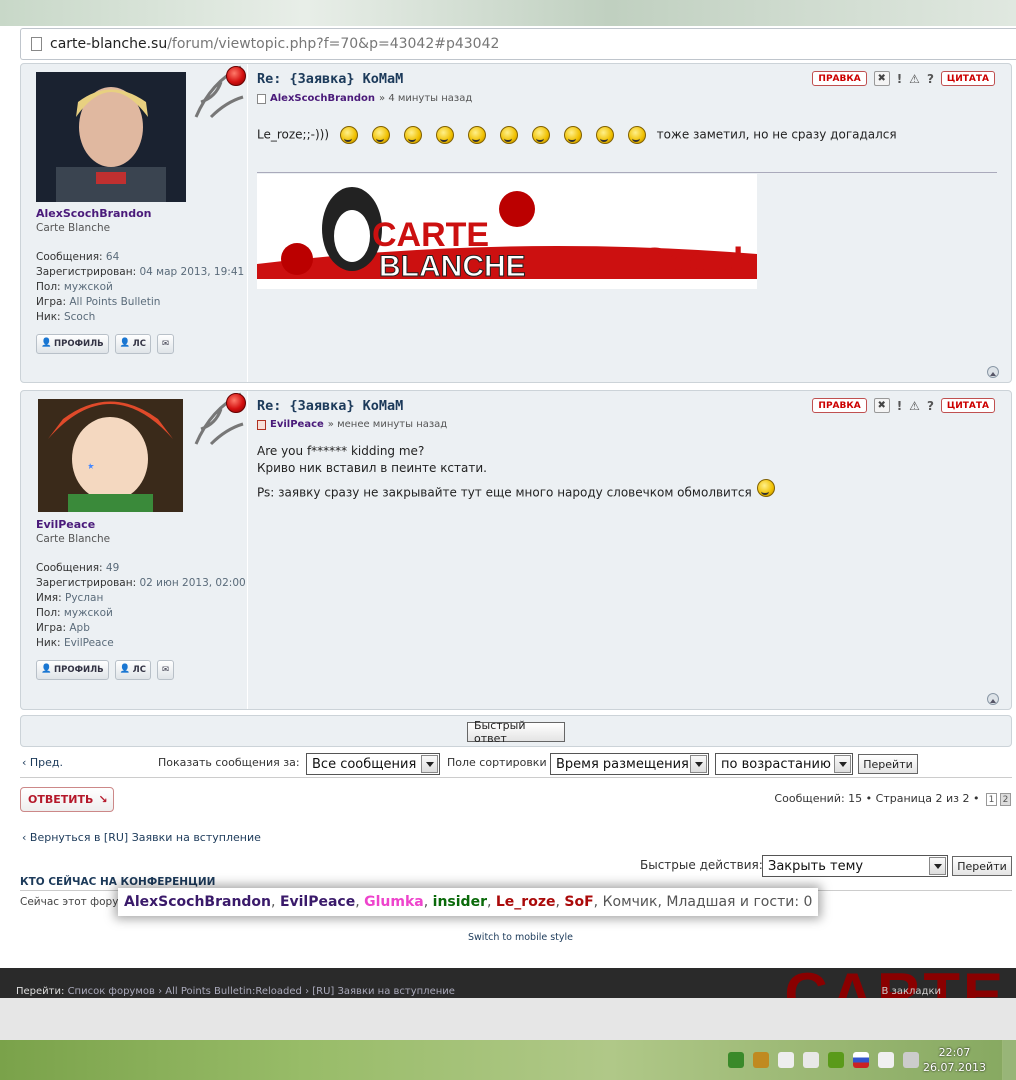  Describe the element at coordinates (954, 1060) in the screenshot. I see `clock: 22:07 26.07.2013` at that location.